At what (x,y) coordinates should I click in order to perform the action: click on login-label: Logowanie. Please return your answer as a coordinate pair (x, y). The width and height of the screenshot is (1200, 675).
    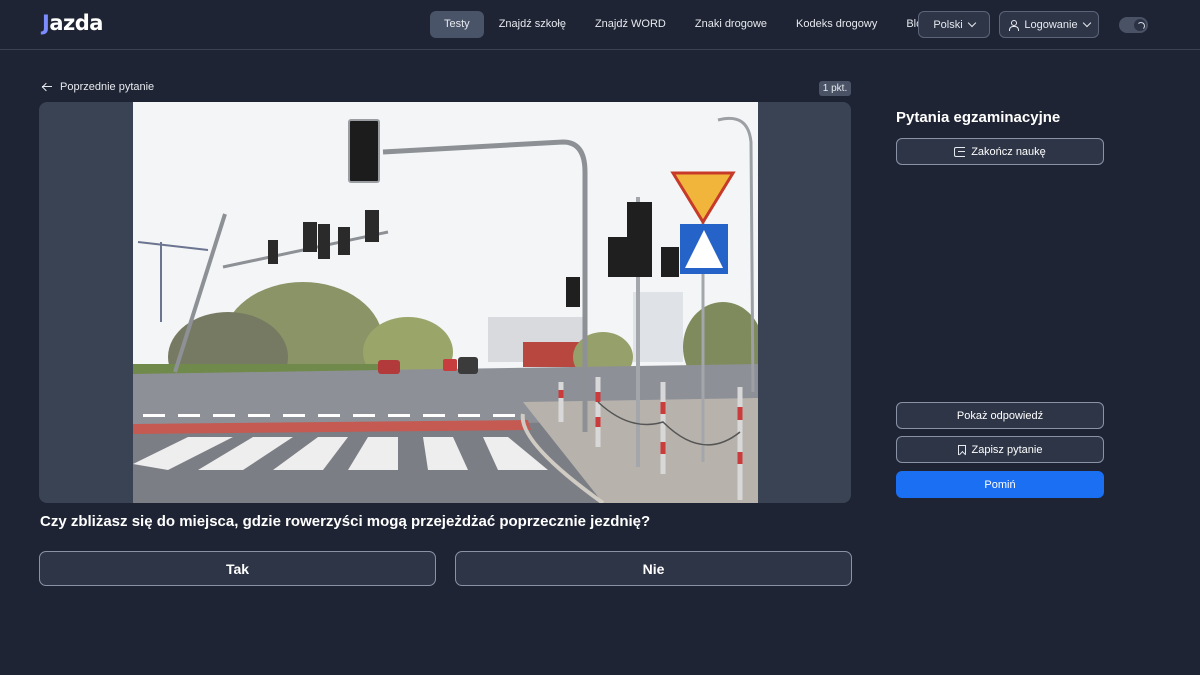
    Looking at the image, I should click on (1051, 24).